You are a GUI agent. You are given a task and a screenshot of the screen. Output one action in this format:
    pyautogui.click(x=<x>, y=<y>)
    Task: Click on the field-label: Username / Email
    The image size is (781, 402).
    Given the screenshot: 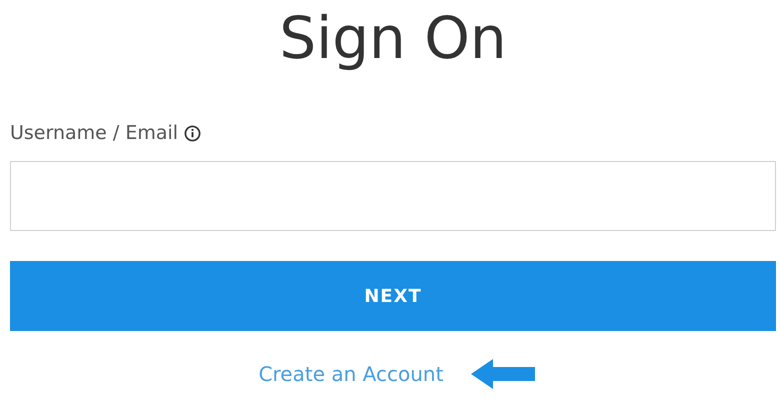 What is the action you would take?
    pyautogui.click(x=94, y=133)
    